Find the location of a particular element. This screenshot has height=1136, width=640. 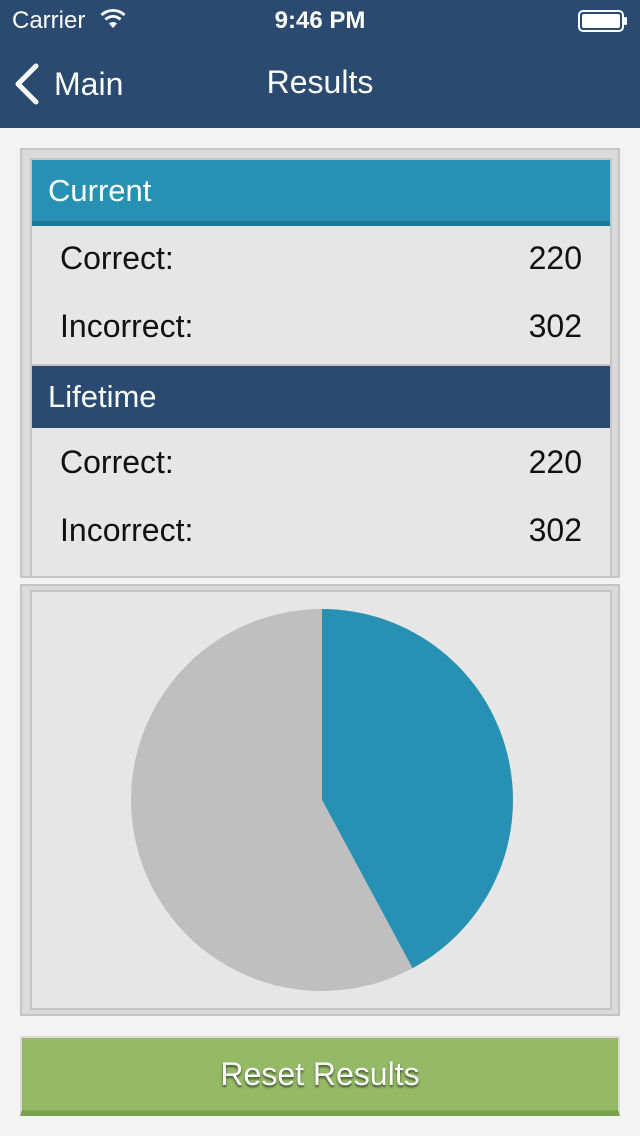

navigation-bar: Carrier 9:46 PM Main Results is located at coordinates (320, 64).